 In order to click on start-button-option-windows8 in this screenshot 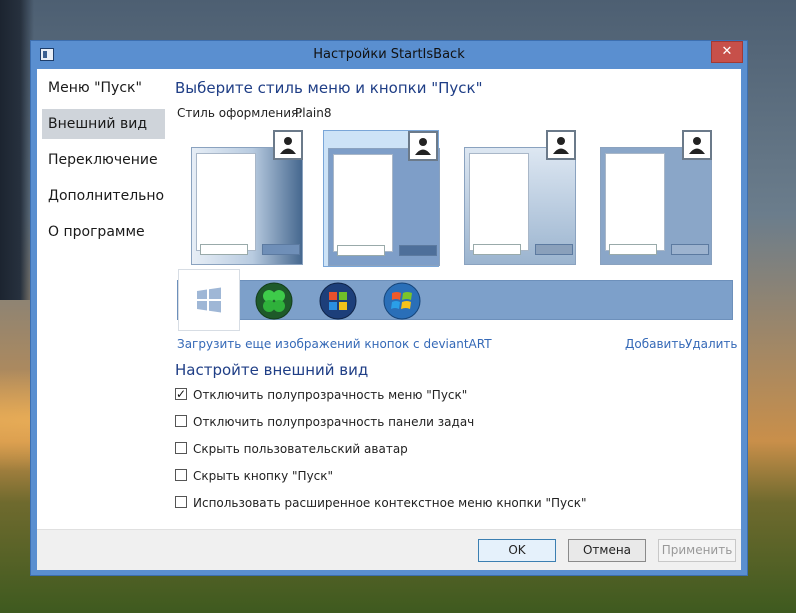, I will do `click(209, 300)`.